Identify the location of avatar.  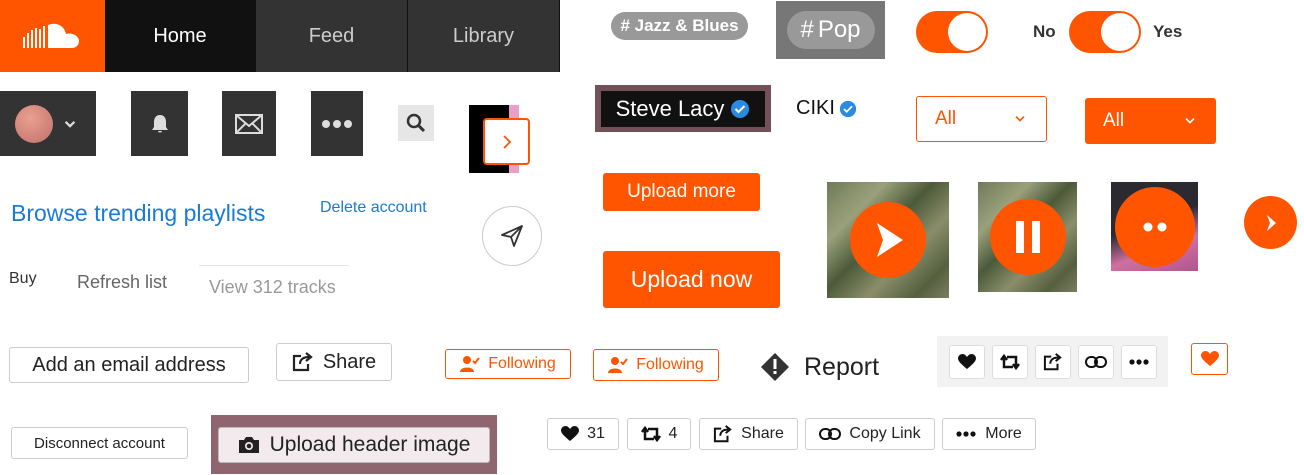
(34, 123).